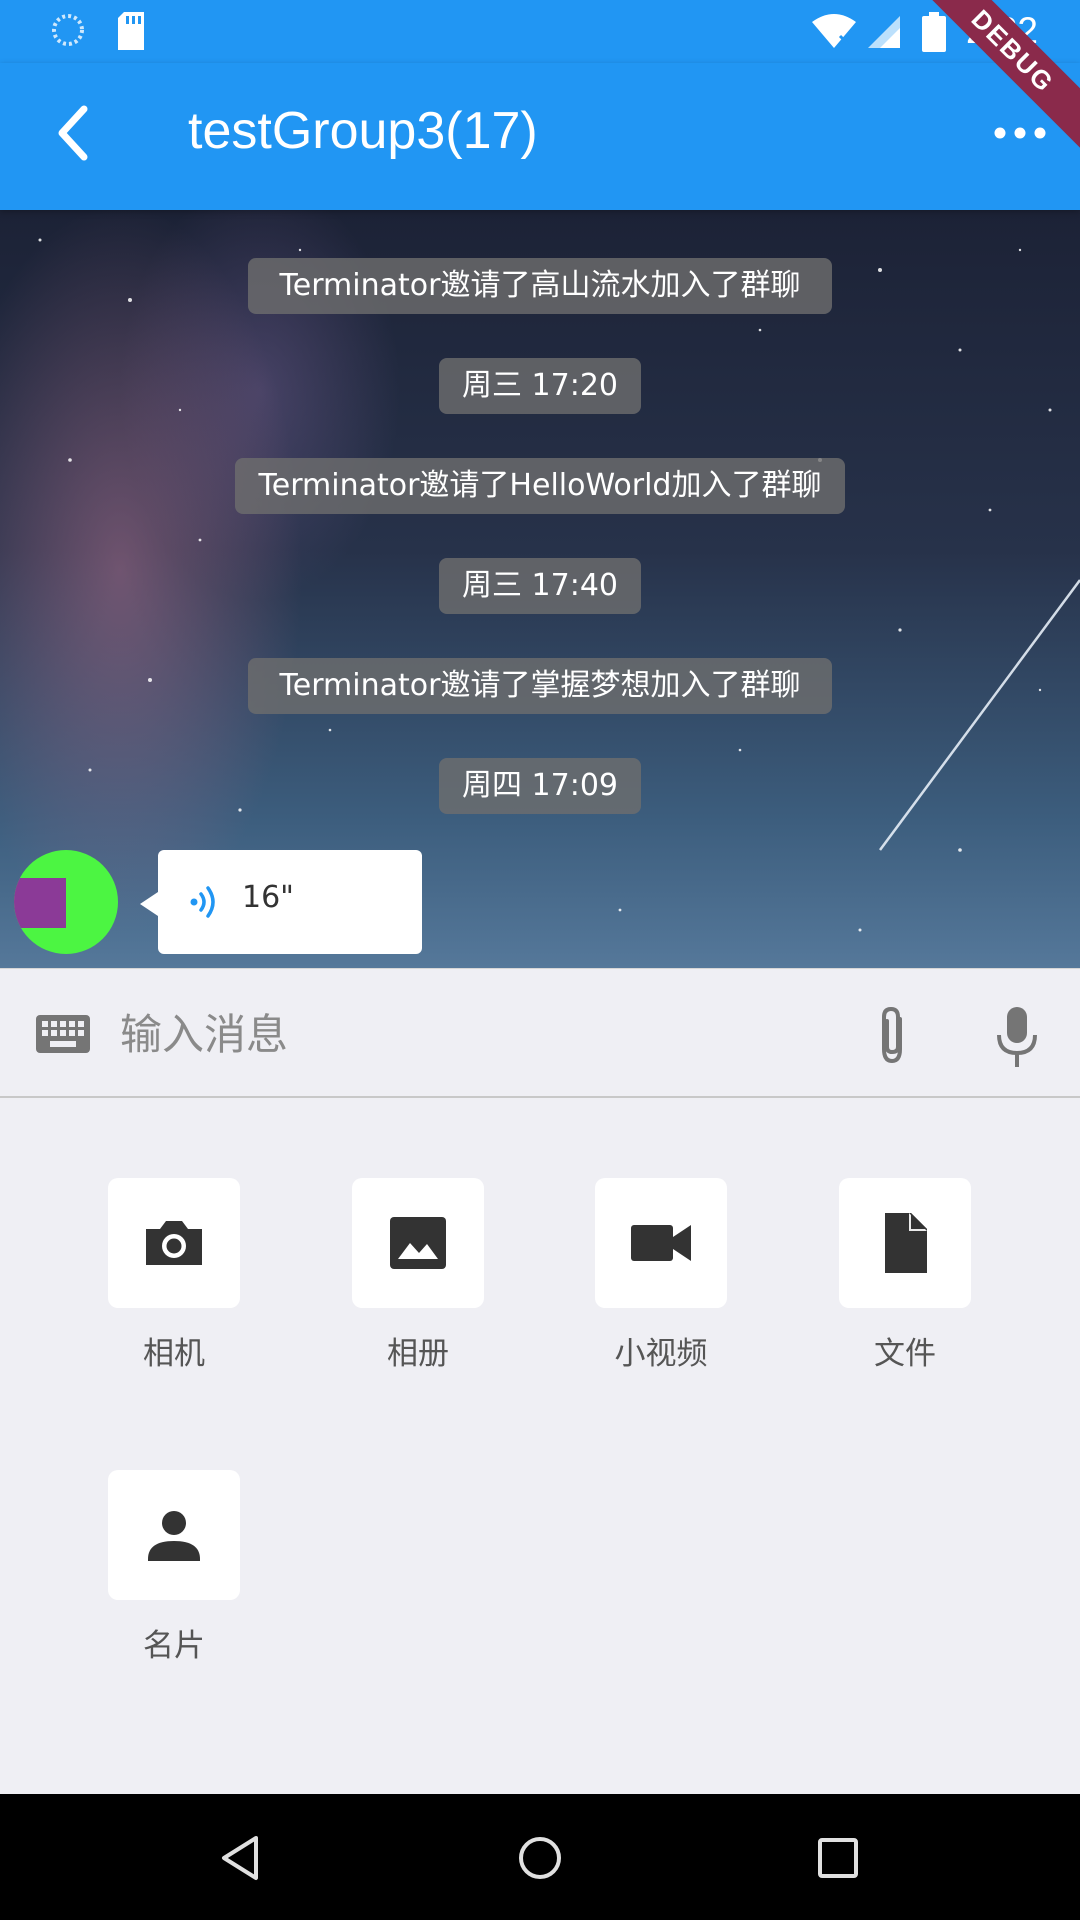  I want to click on time-divider: 周四 17:09, so click(540, 786).